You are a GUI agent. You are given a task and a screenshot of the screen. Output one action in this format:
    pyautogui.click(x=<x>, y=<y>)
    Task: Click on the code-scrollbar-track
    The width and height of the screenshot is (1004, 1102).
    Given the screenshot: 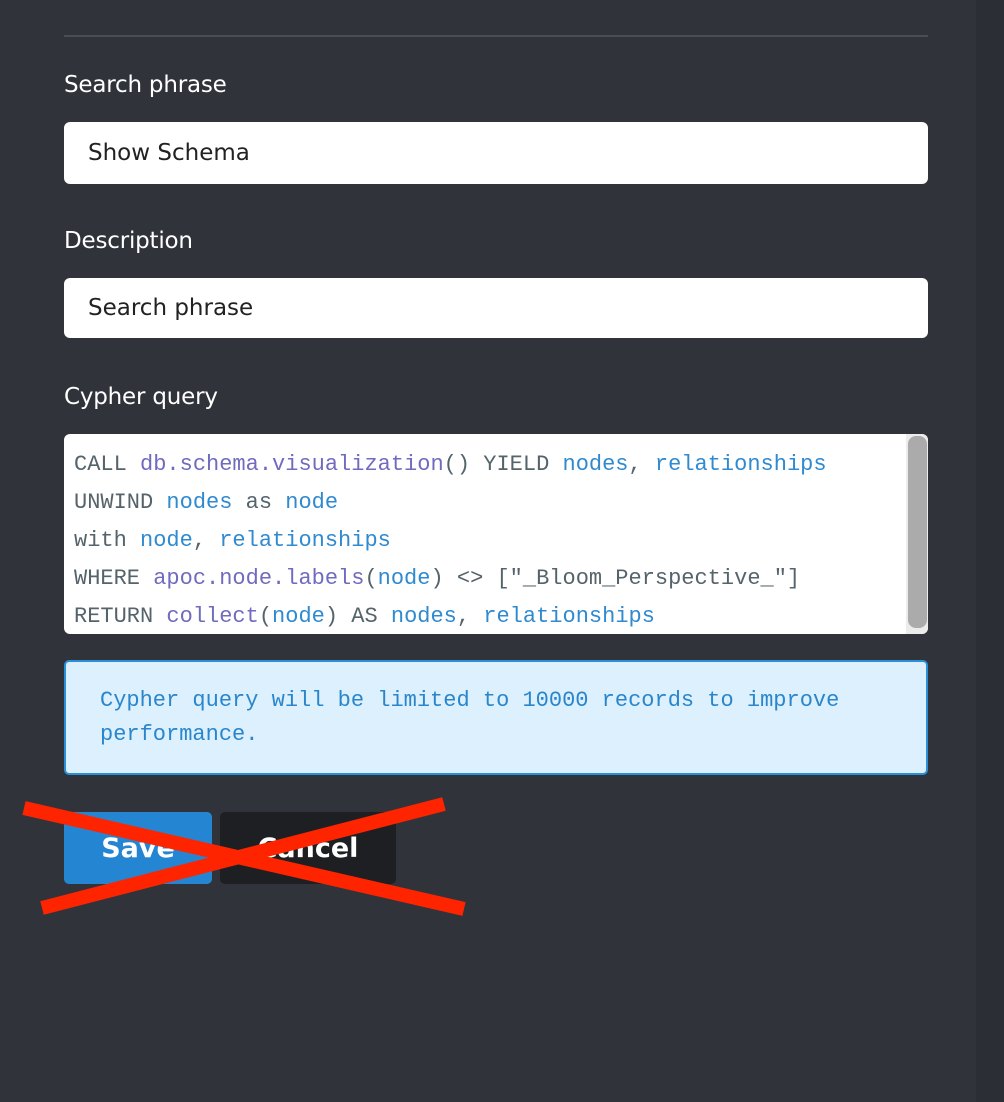 What is the action you would take?
    pyautogui.click(x=917, y=534)
    